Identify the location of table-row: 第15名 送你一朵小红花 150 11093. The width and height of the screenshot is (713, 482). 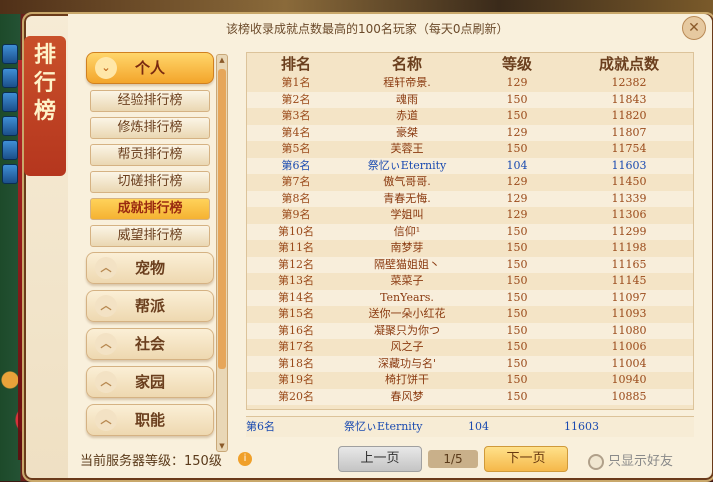
(470, 314).